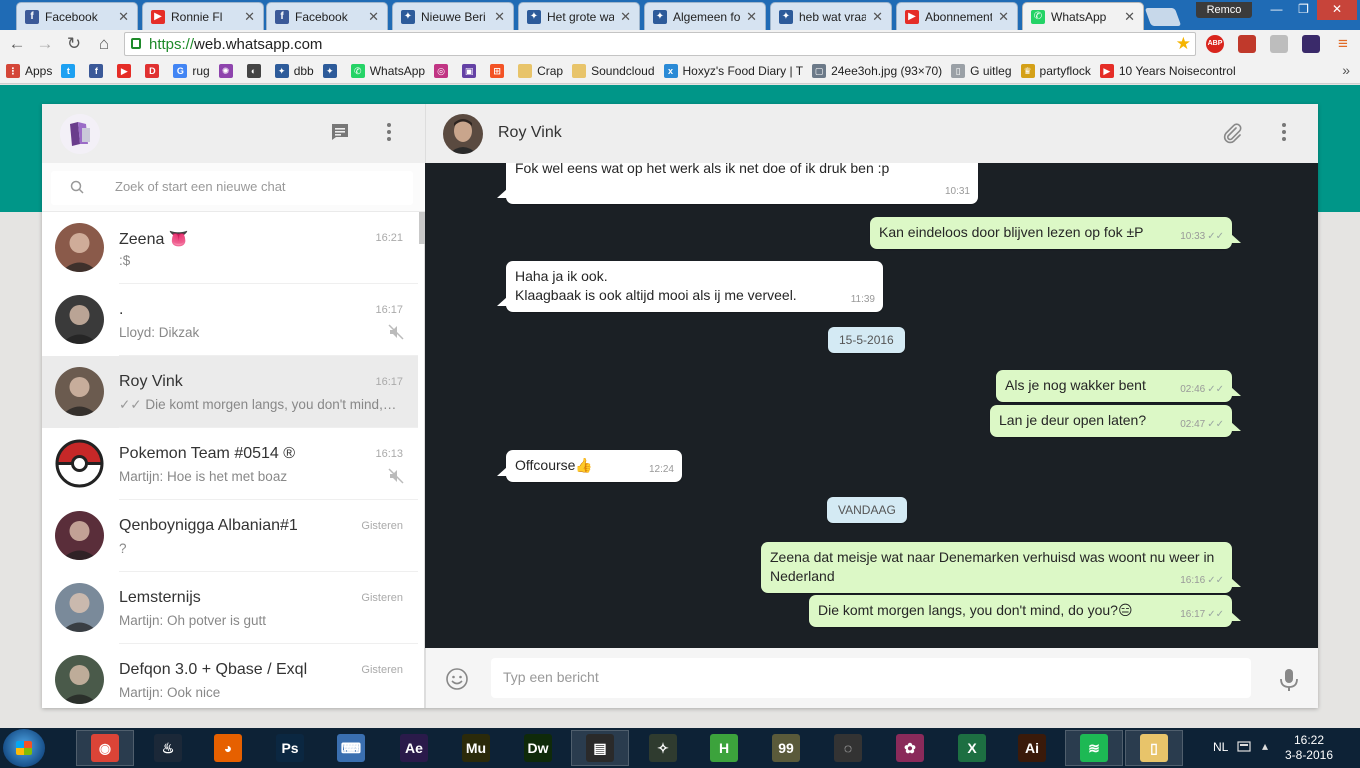 This screenshot has width=1360, height=768. Describe the element at coordinates (663, 748) in the screenshot. I see `taskbar-cs-go-button: ✧` at that location.